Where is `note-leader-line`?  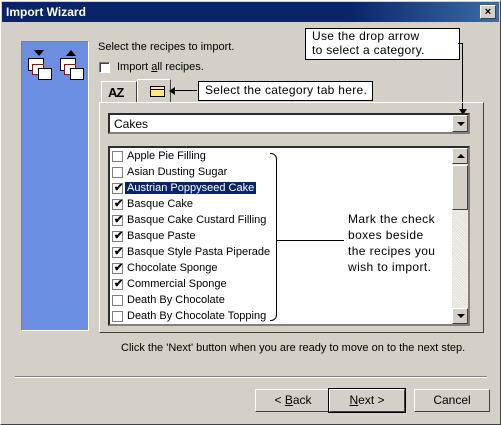 note-leader-line is located at coordinates (310, 240).